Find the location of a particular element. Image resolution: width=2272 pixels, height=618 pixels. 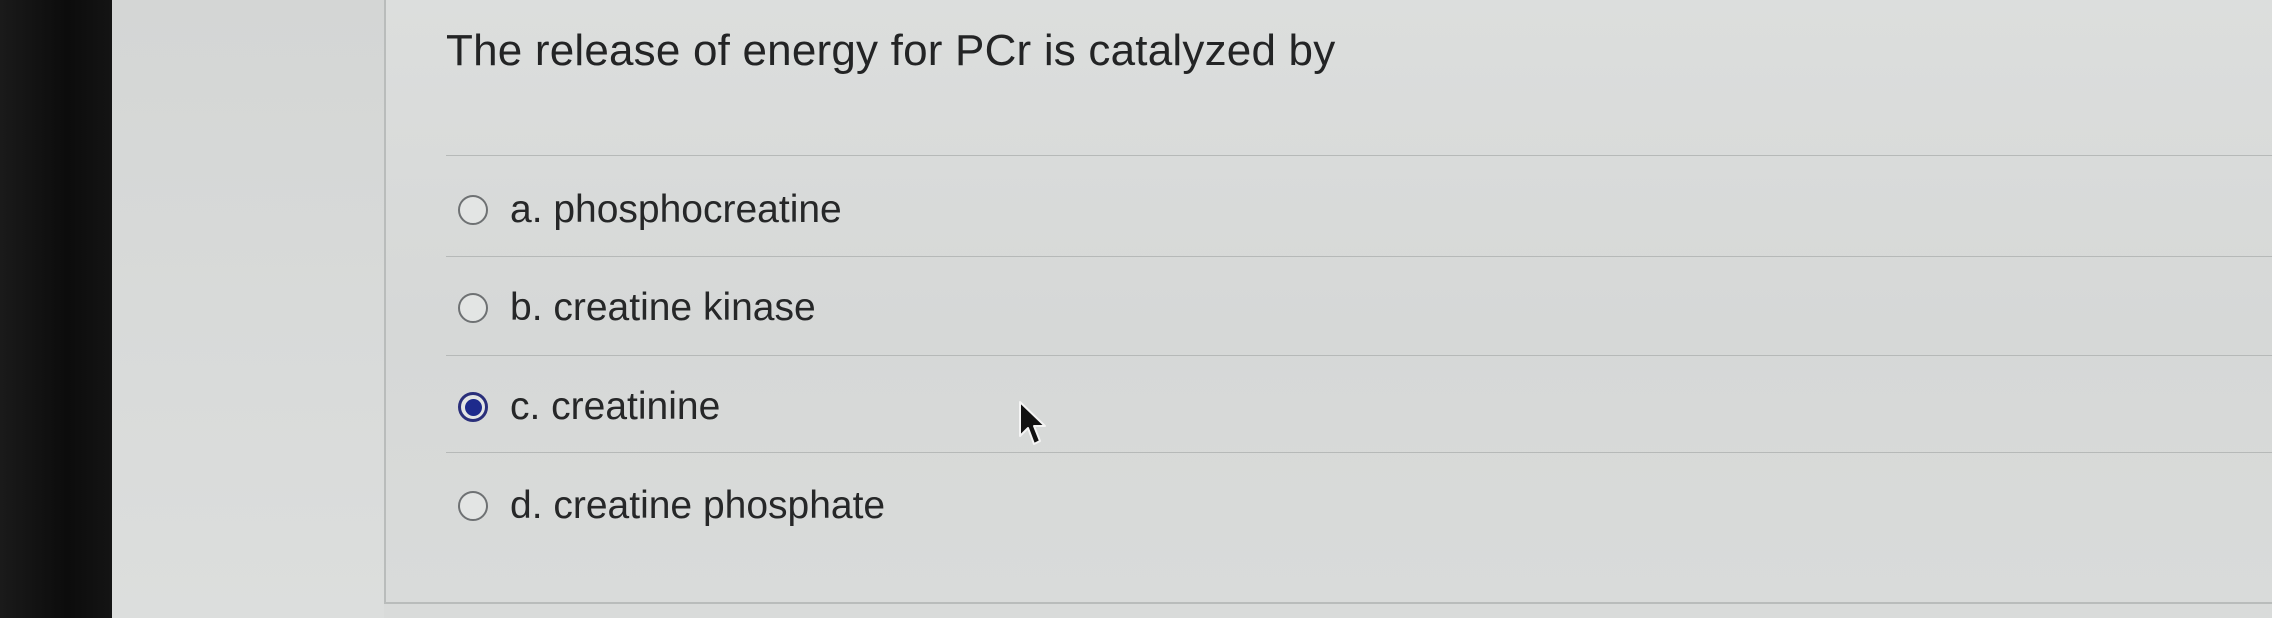

left-margin is located at coordinates (248, 309).